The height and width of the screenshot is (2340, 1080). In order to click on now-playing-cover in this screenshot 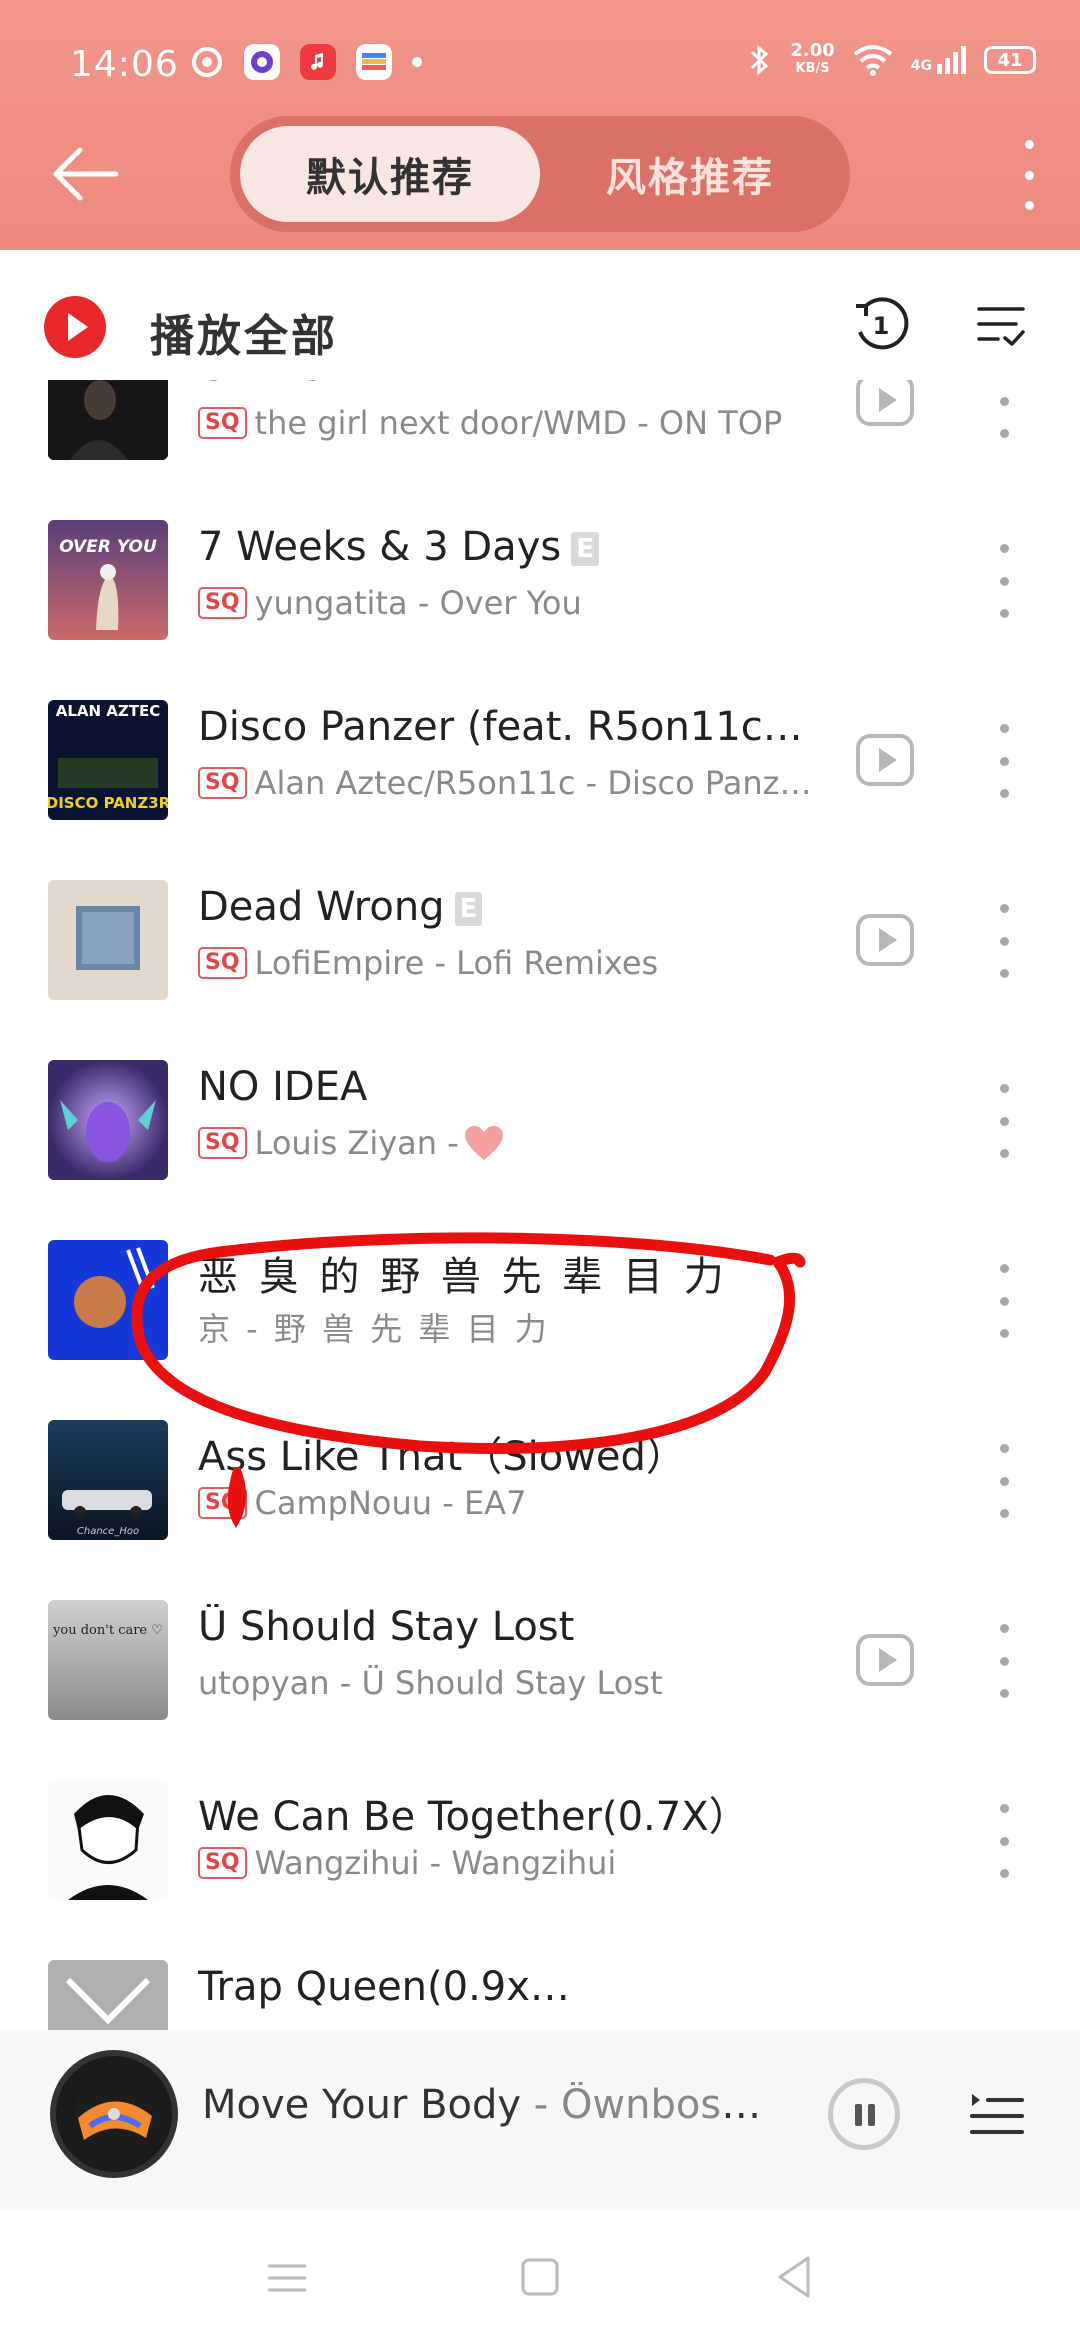, I will do `click(114, 2114)`.